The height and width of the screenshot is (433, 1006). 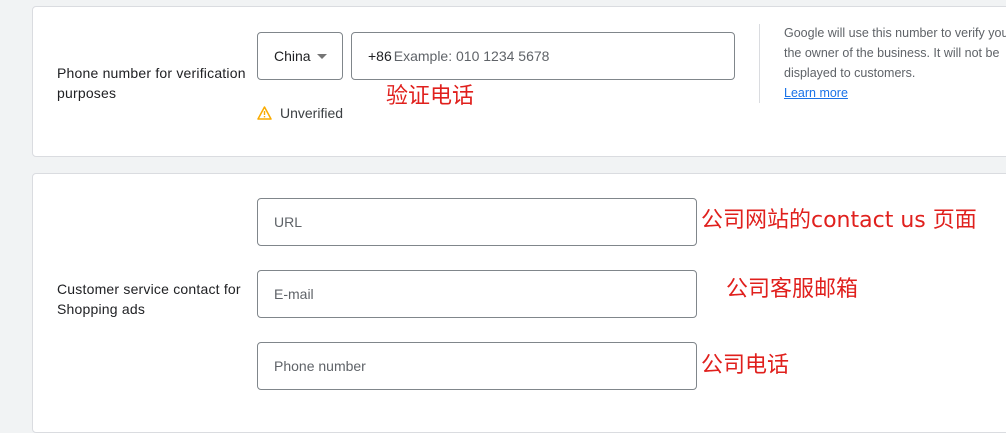 I want to click on annotation-contact-page: 公司网站的contact us 页面, so click(x=839, y=220).